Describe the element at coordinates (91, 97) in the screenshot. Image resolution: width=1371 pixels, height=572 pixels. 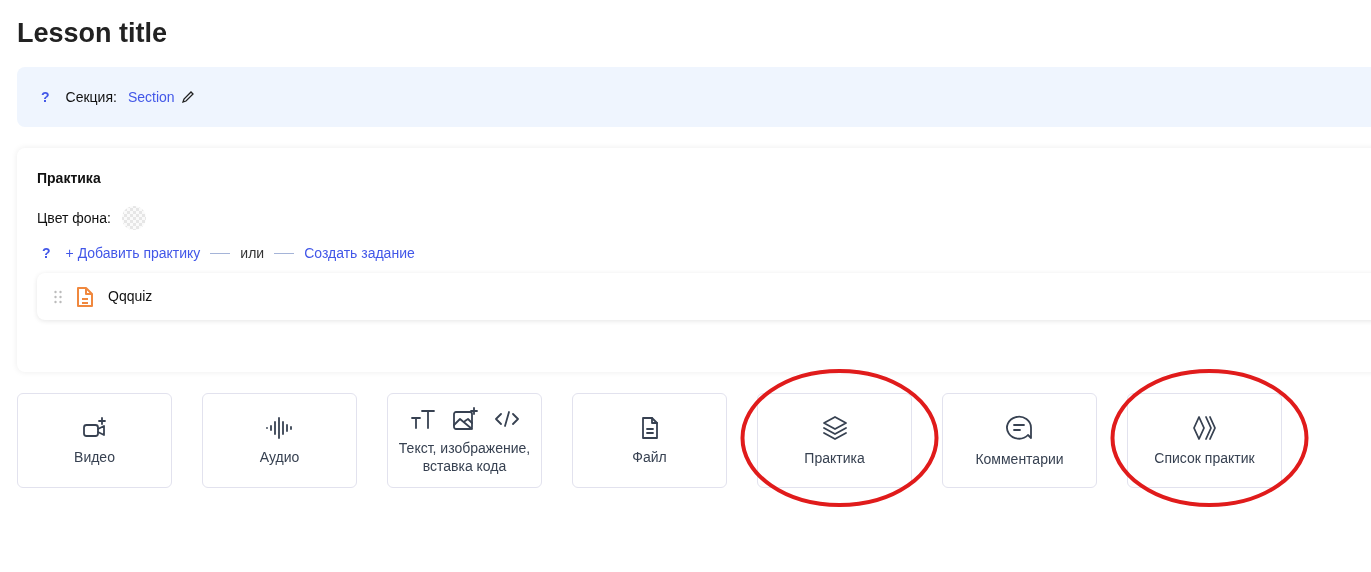
I see `section-label: Секция:` at that location.